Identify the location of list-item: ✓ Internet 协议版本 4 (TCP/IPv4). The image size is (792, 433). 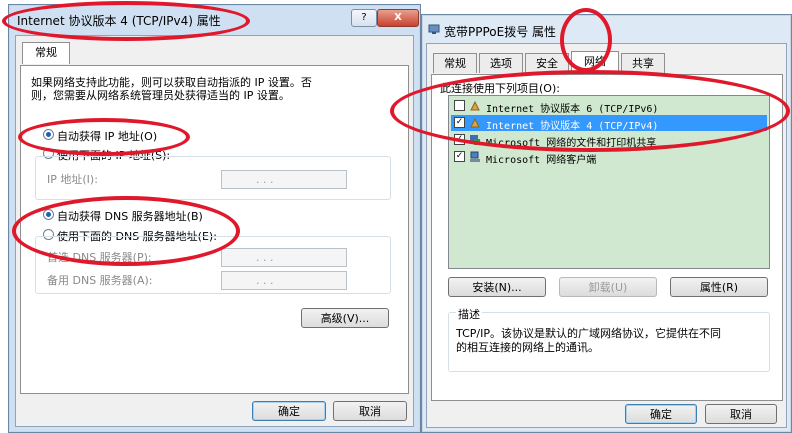
(609, 123).